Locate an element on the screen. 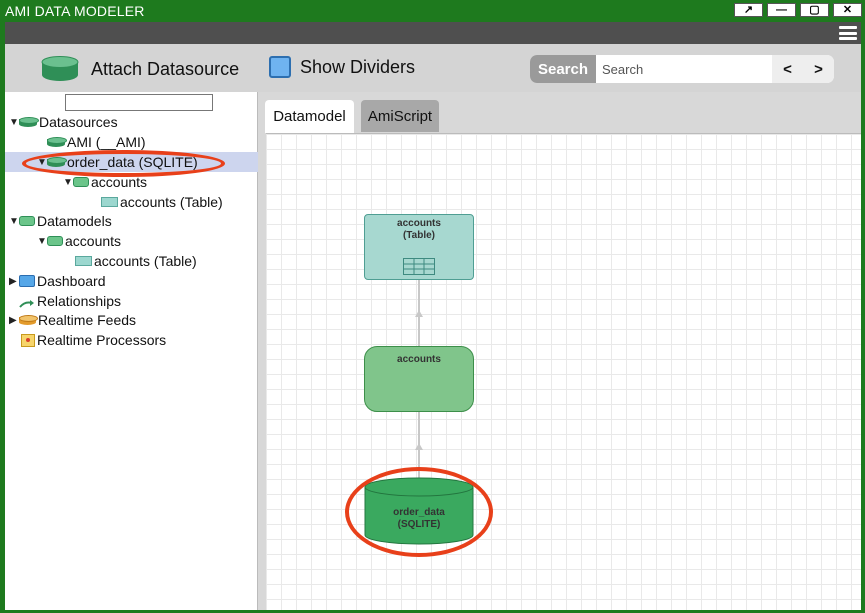  show-dividers-label: Show Dividers is located at coordinates (358, 66).